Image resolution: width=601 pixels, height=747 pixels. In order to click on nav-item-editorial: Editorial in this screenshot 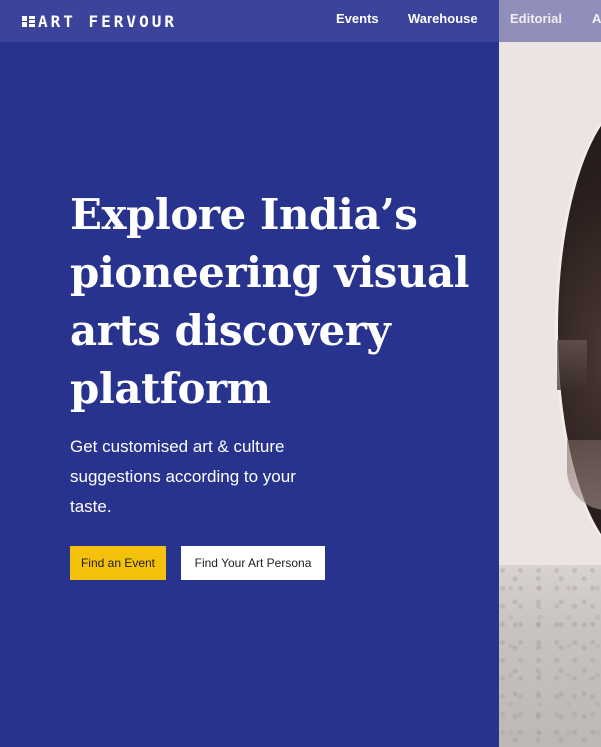, I will do `click(536, 18)`.